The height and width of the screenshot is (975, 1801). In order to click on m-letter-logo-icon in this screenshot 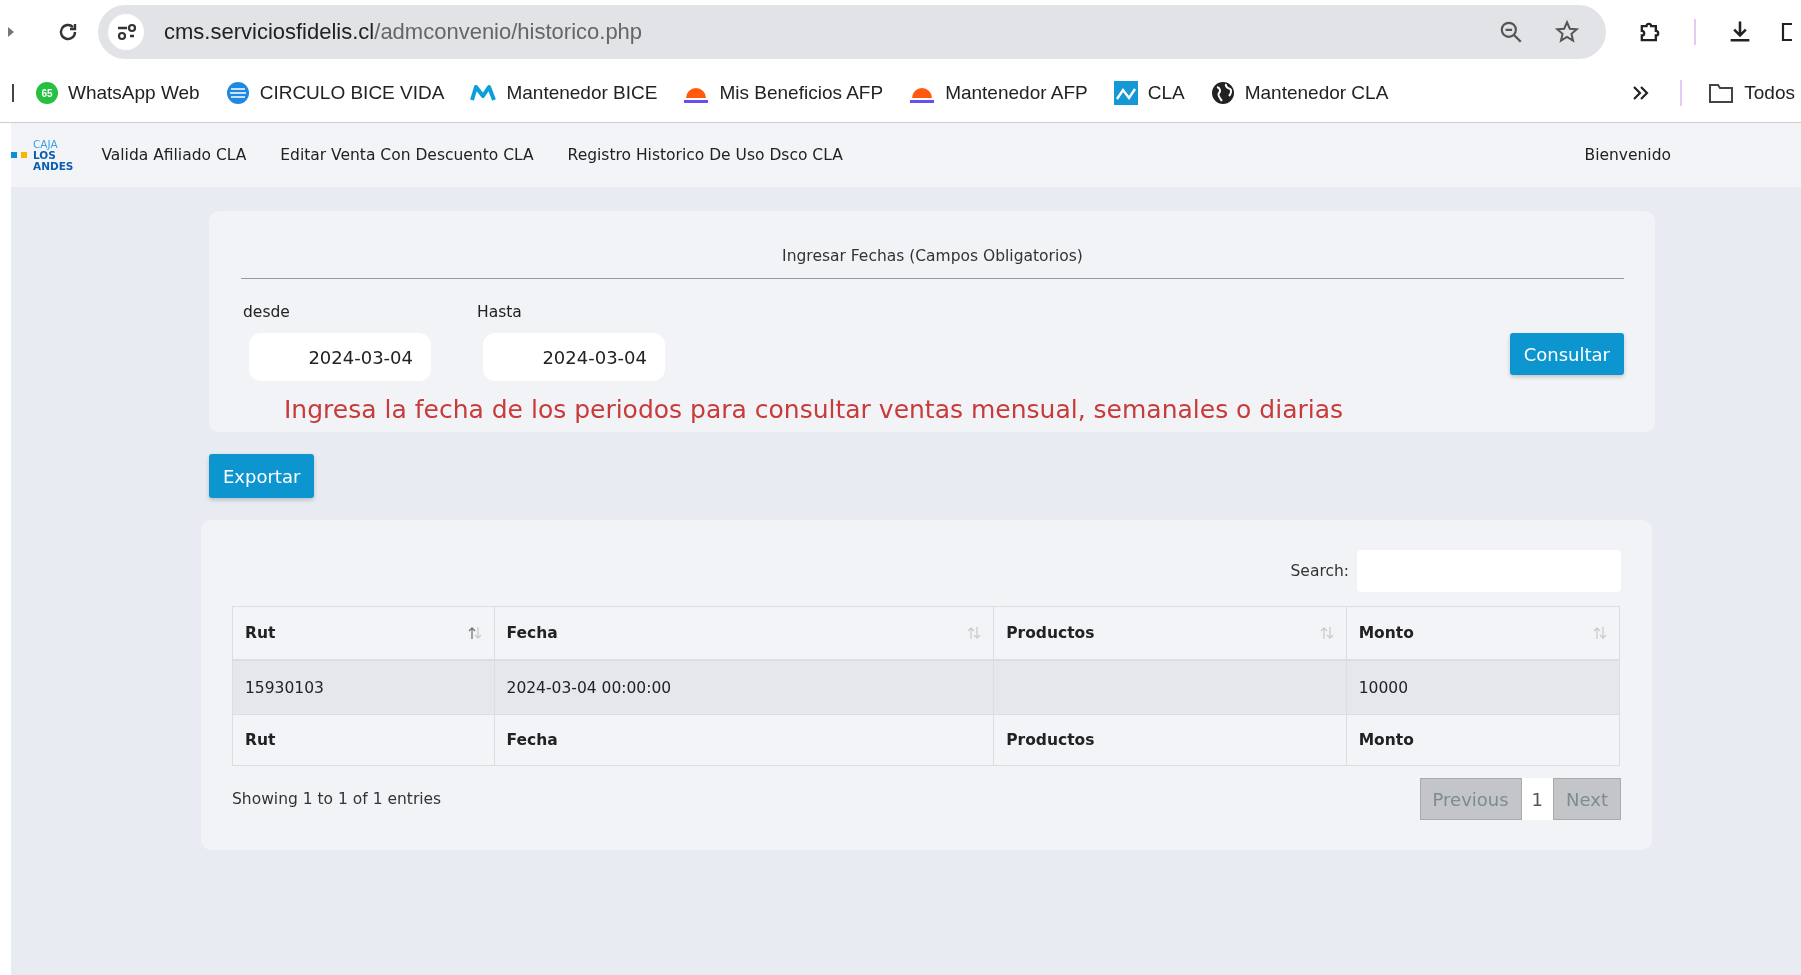, I will do `click(483, 93)`.